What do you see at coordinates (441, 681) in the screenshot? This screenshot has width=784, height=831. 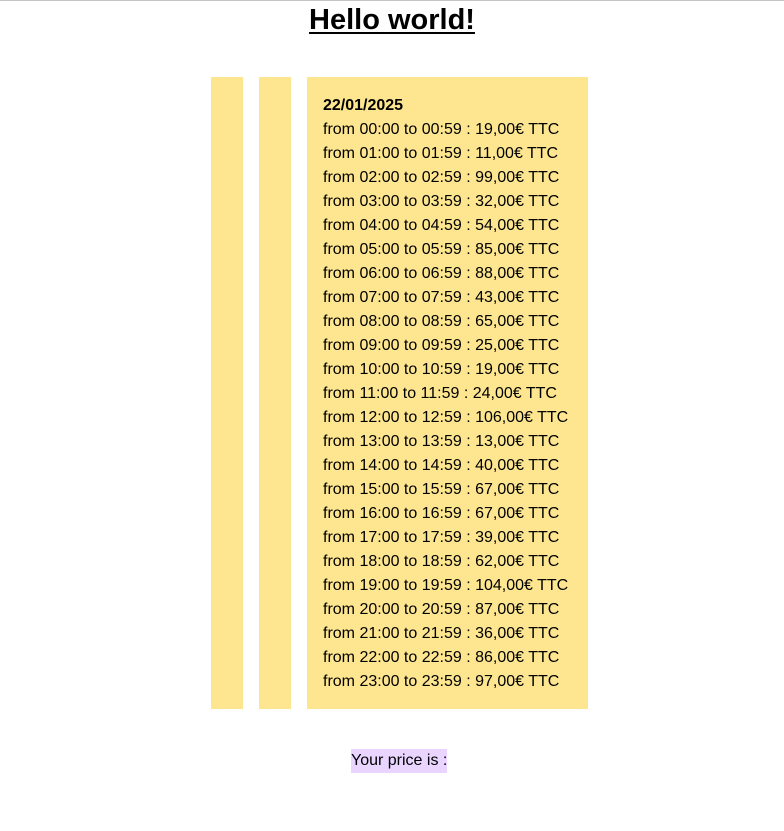 I see `price-row: from 23:00 to 23:59 : 97,00€ TTC` at bounding box center [441, 681].